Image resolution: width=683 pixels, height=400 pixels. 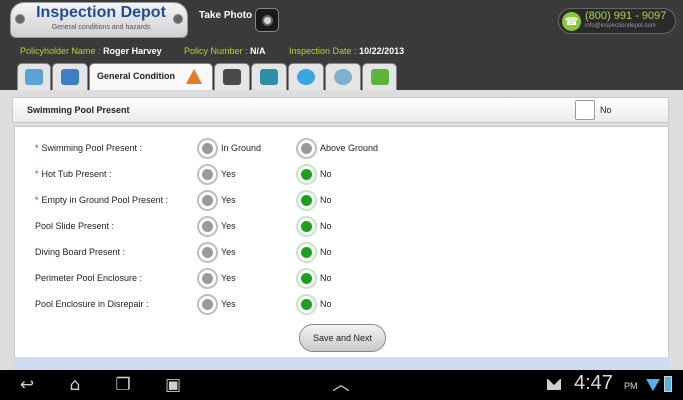 What do you see at coordinates (349, 148) in the screenshot?
I see `radio-label: Above Ground` at bounding box center [349, 148].